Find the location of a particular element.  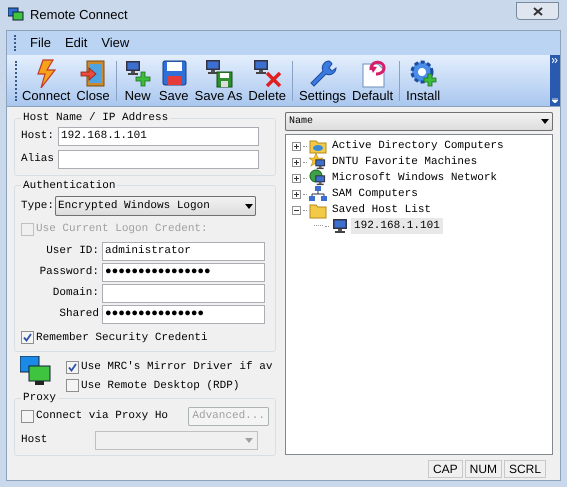

checkbox-label: Remember Security Credenti is located at coordinates (122, 338).